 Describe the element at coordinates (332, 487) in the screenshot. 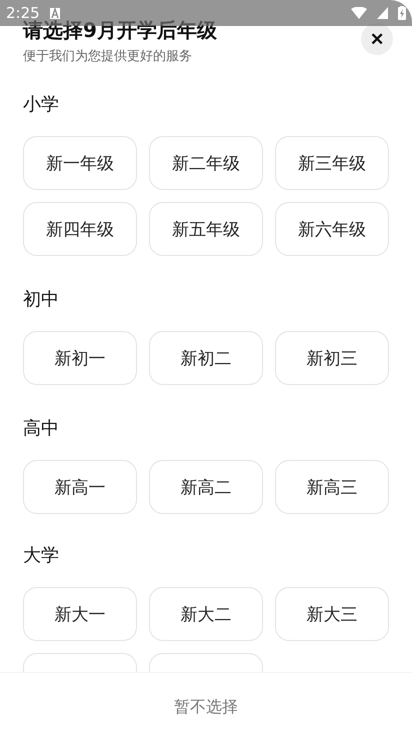

I see `grade-option: 新高三` at that location.